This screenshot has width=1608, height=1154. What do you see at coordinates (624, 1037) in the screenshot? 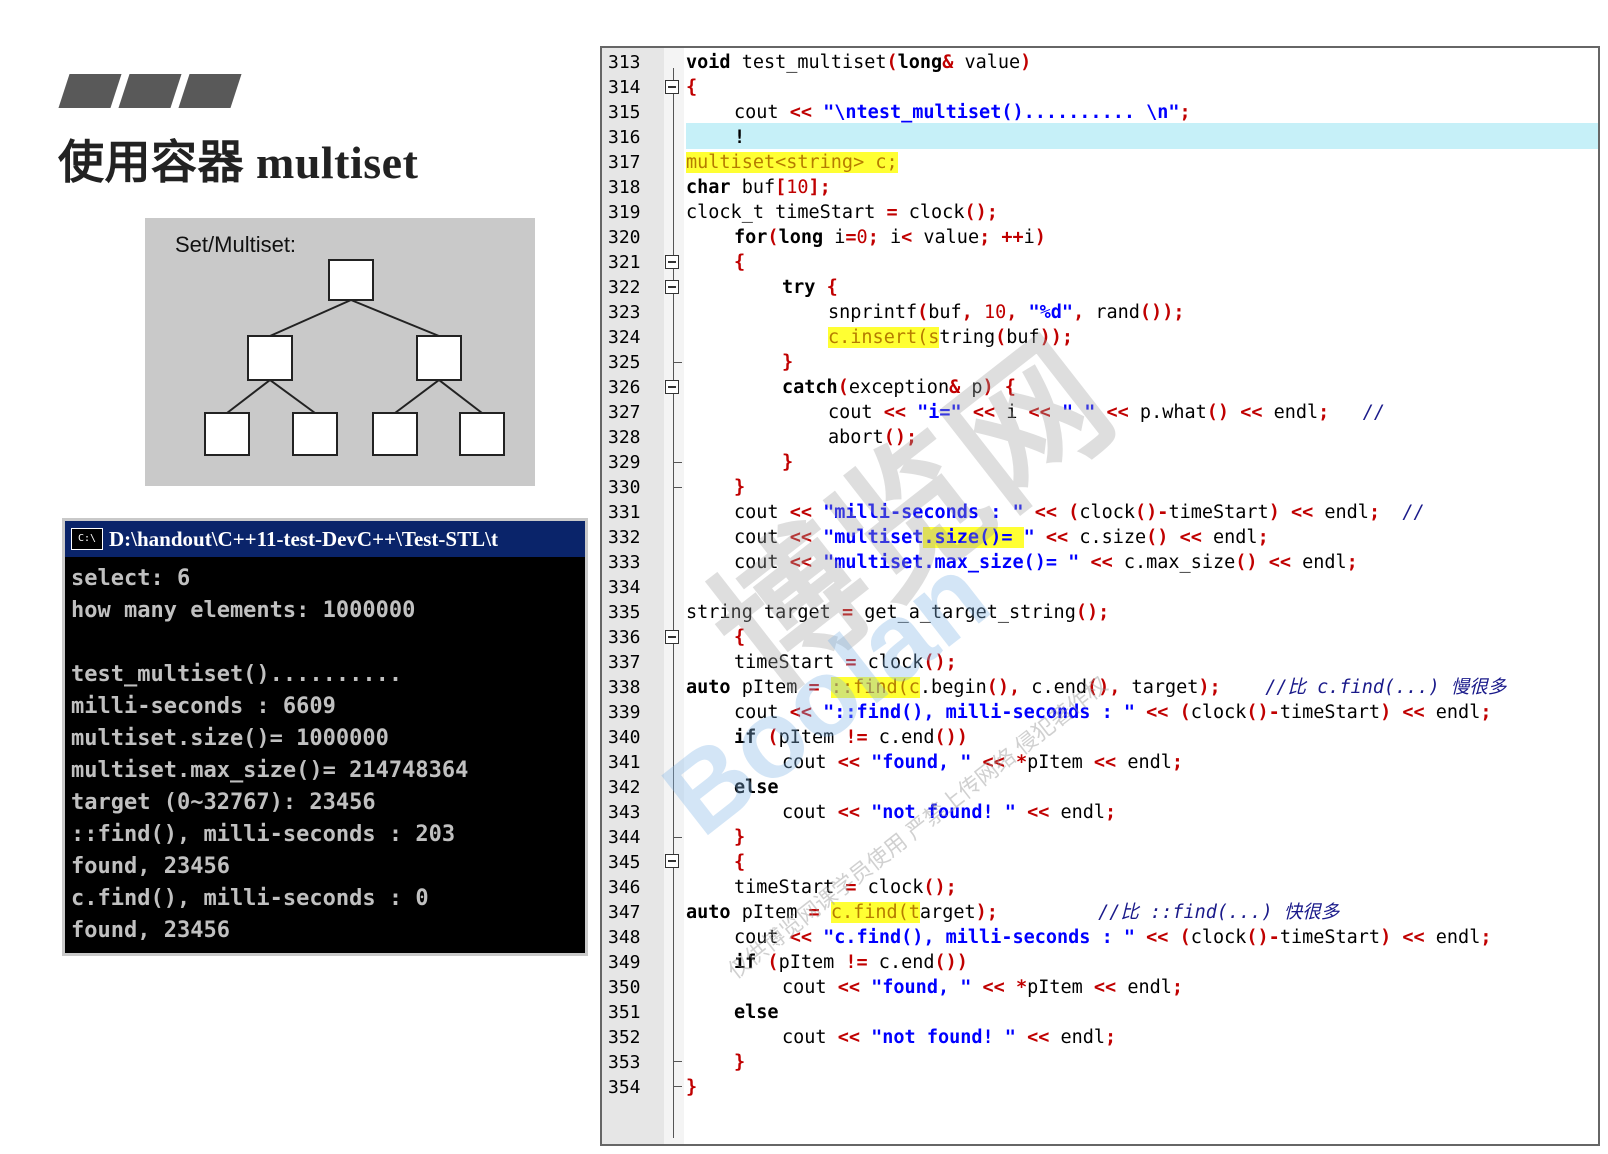
I see `line-number: 352` at bounding box center [624, 1037].